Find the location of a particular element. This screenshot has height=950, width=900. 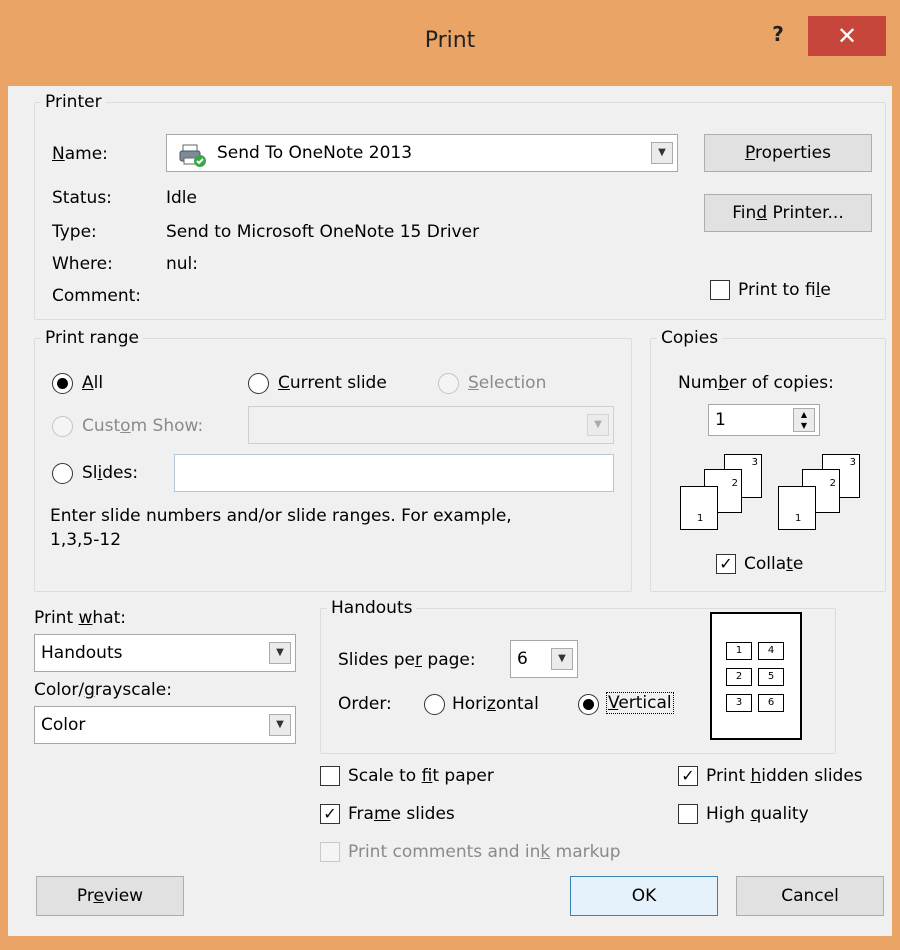

vertical-label: Vertical is located at coordinates (640, 703).